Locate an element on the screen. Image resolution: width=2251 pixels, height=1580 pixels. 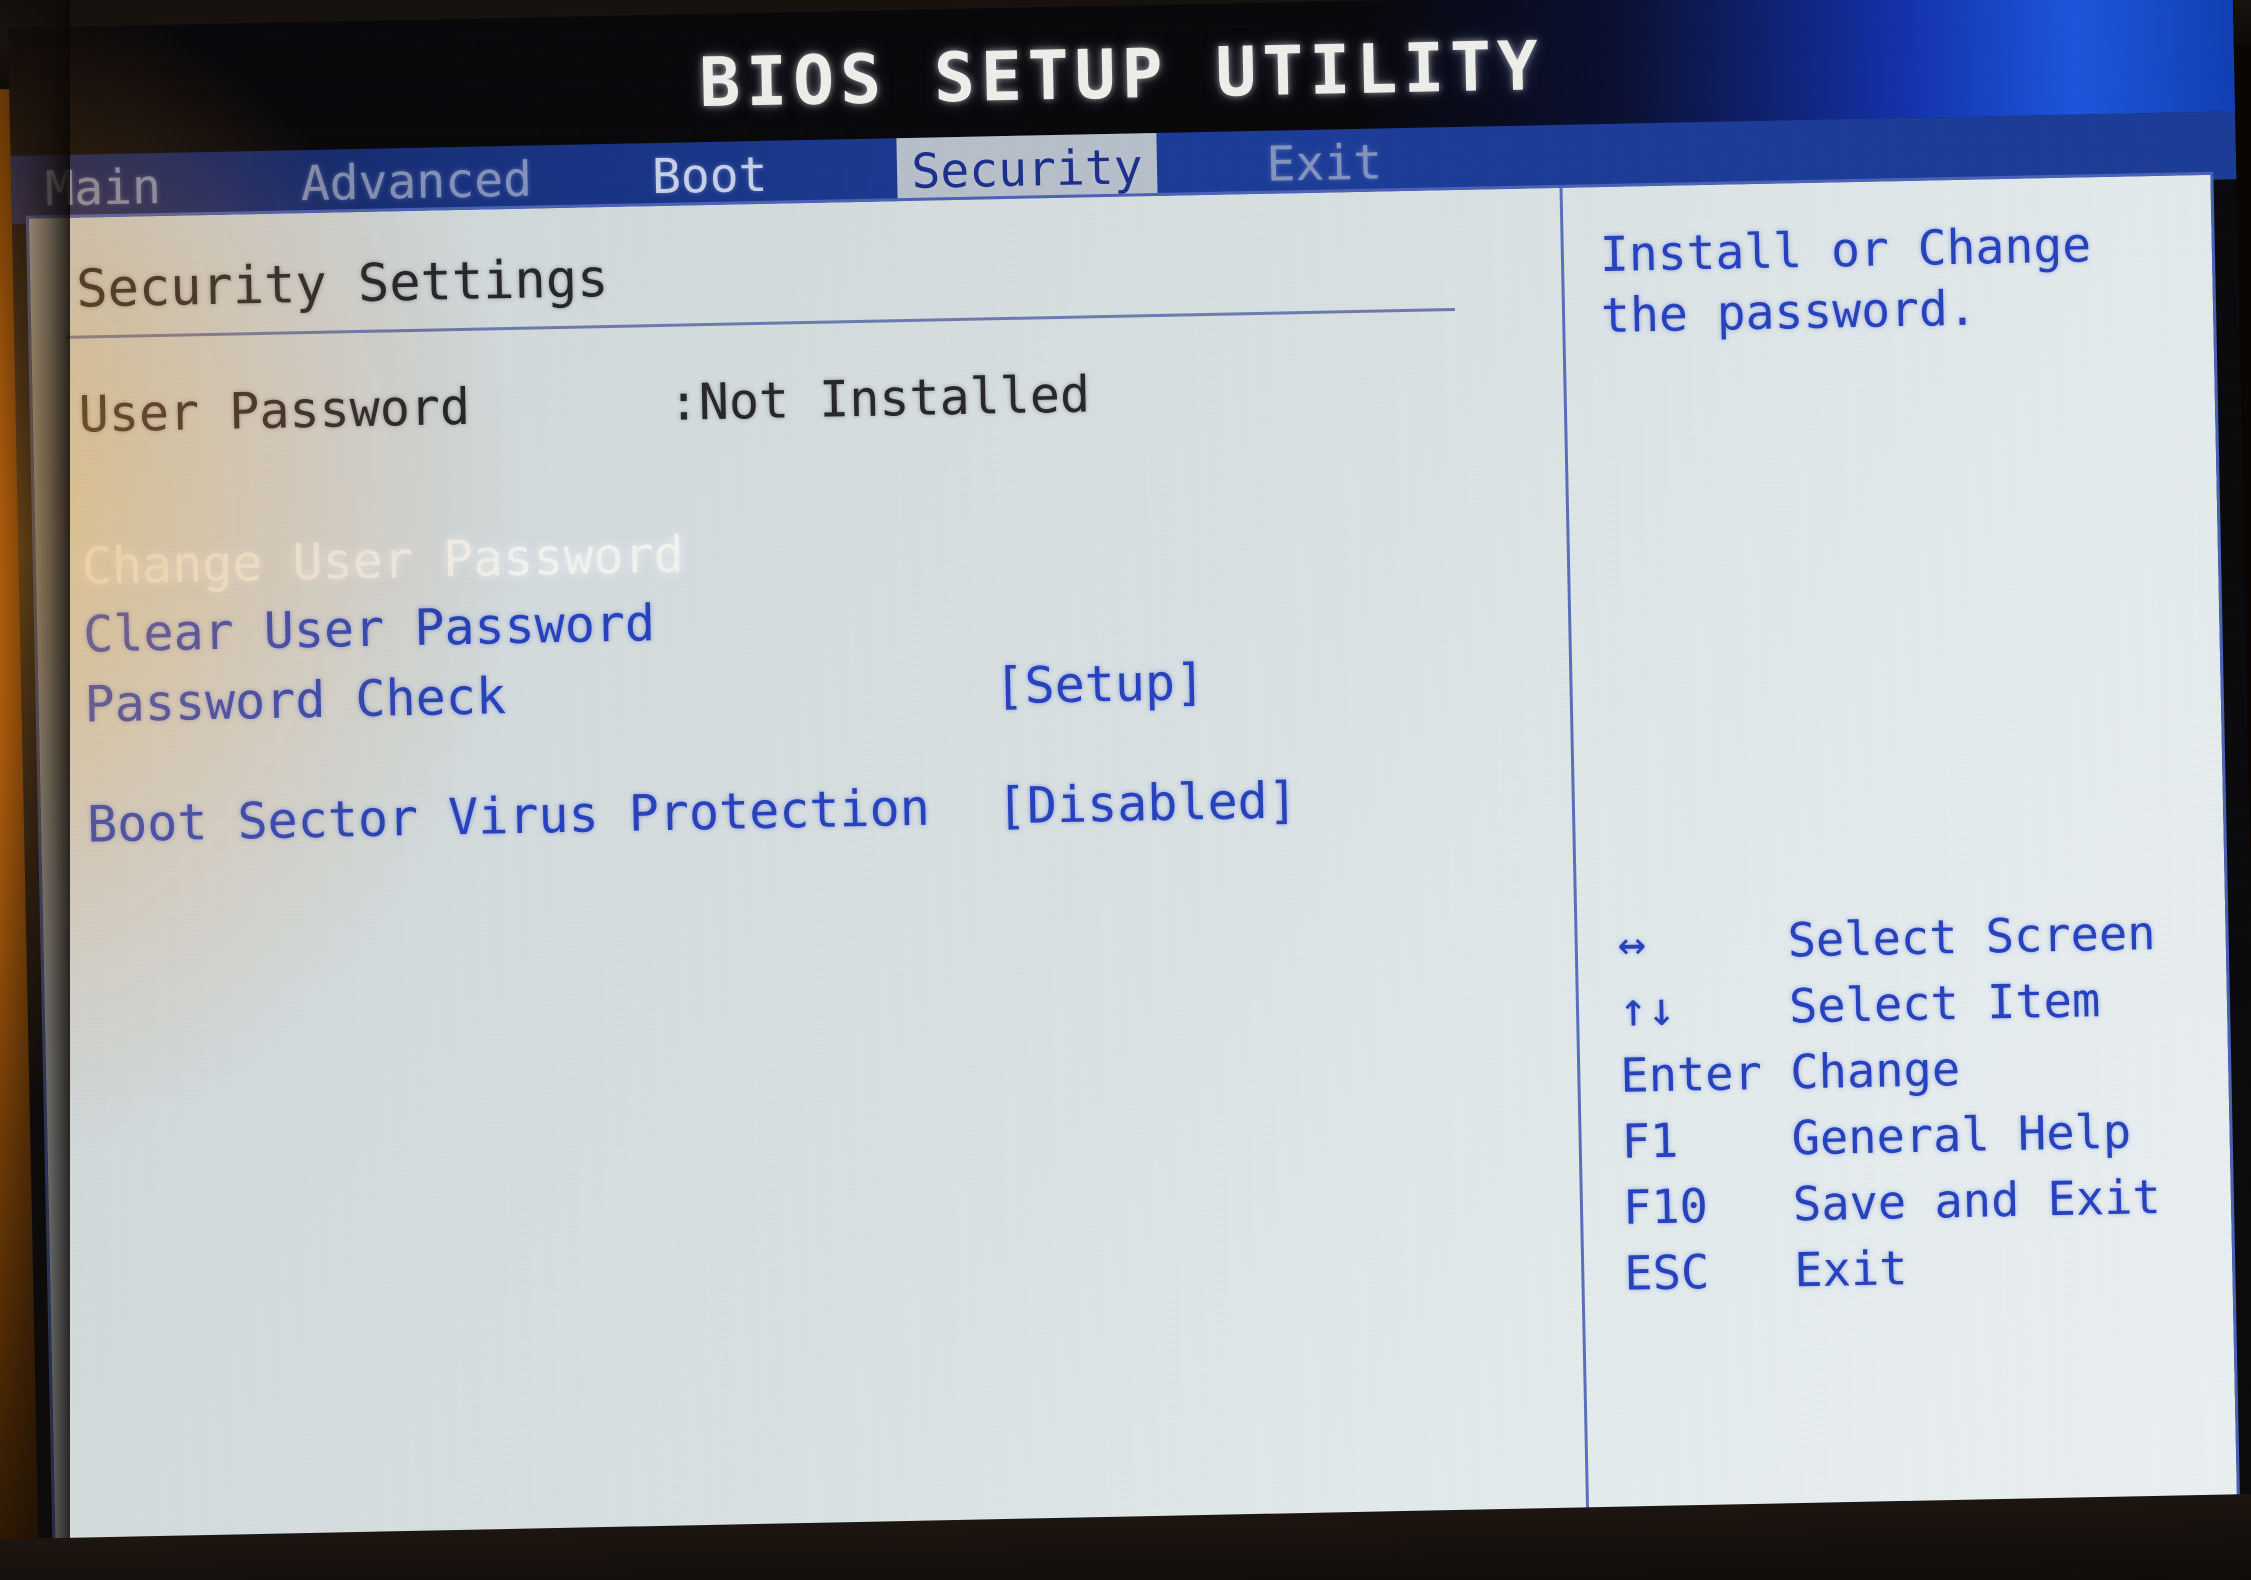
help-description: Install or Change the password. is located at coordinates (1845, 281).